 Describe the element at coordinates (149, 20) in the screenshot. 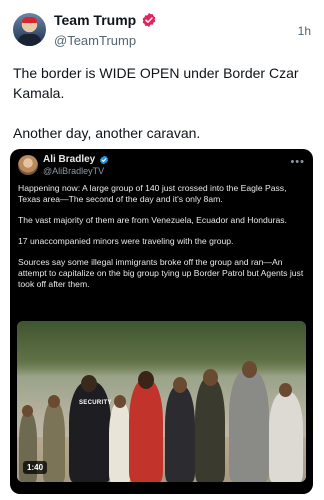

I see `verified-badge-icon` at that location.